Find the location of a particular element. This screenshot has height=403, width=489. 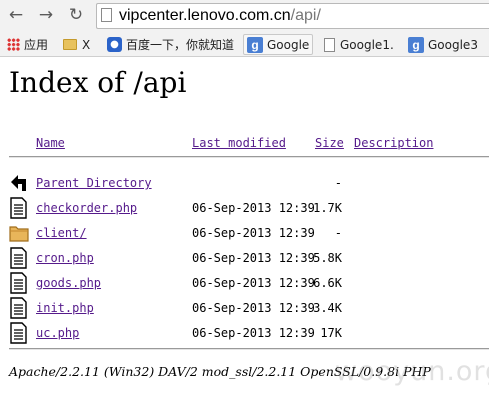

entry-folder-link: client/ is located at coordinates (61, 233).